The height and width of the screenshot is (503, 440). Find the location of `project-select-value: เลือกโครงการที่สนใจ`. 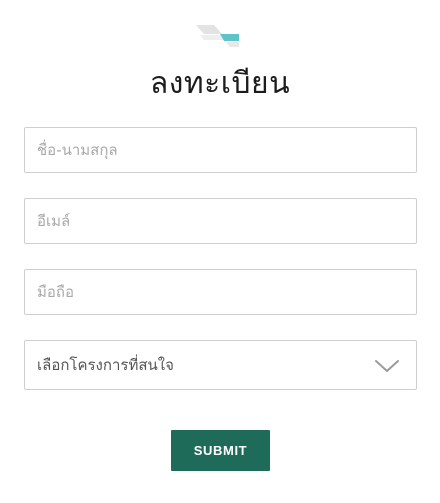

project-select-value: เลือกโครงการที่สนใจ is located at coordinates (105, 365).